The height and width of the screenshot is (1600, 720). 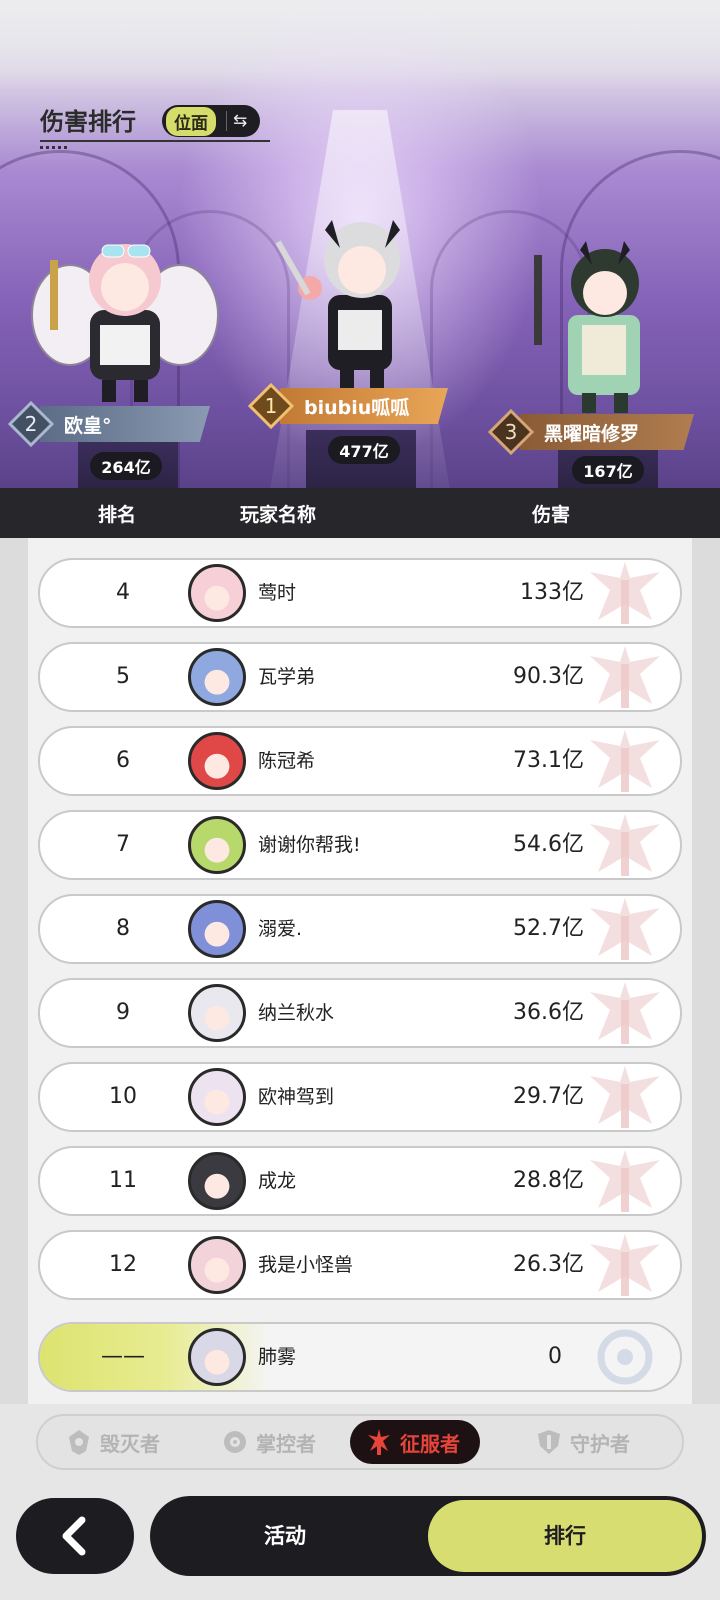 I want to click on row-rank: 5, so click(x=123, y=676).